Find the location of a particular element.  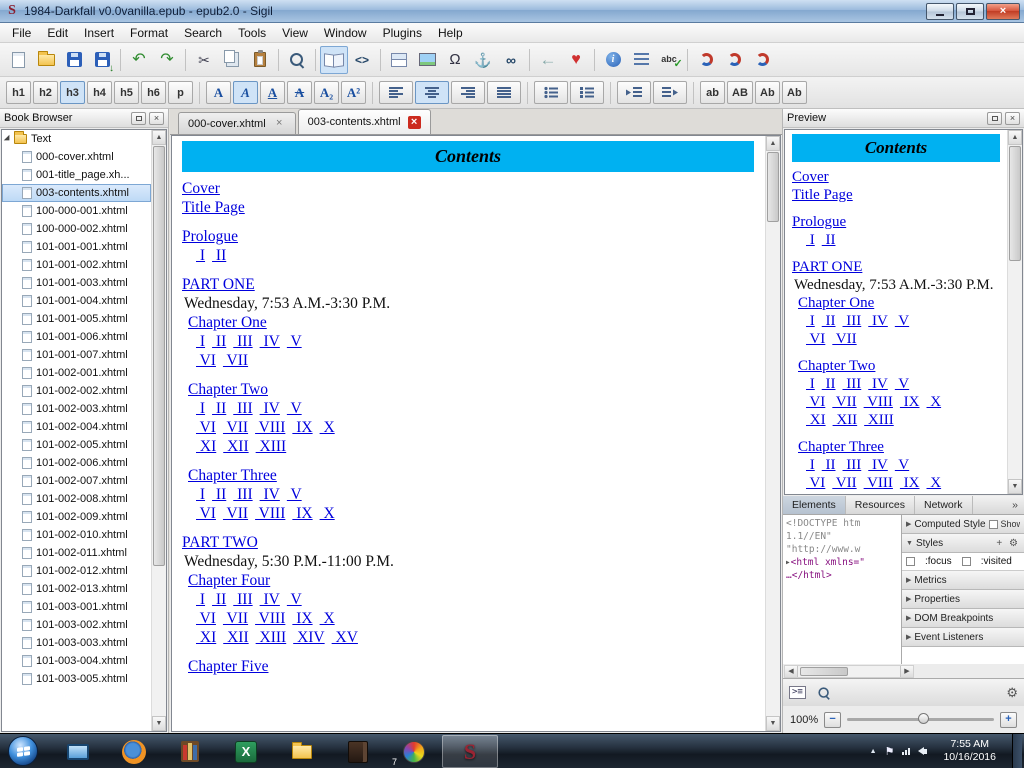

heading-6-button: h6 is located at coordinates (153, 92).